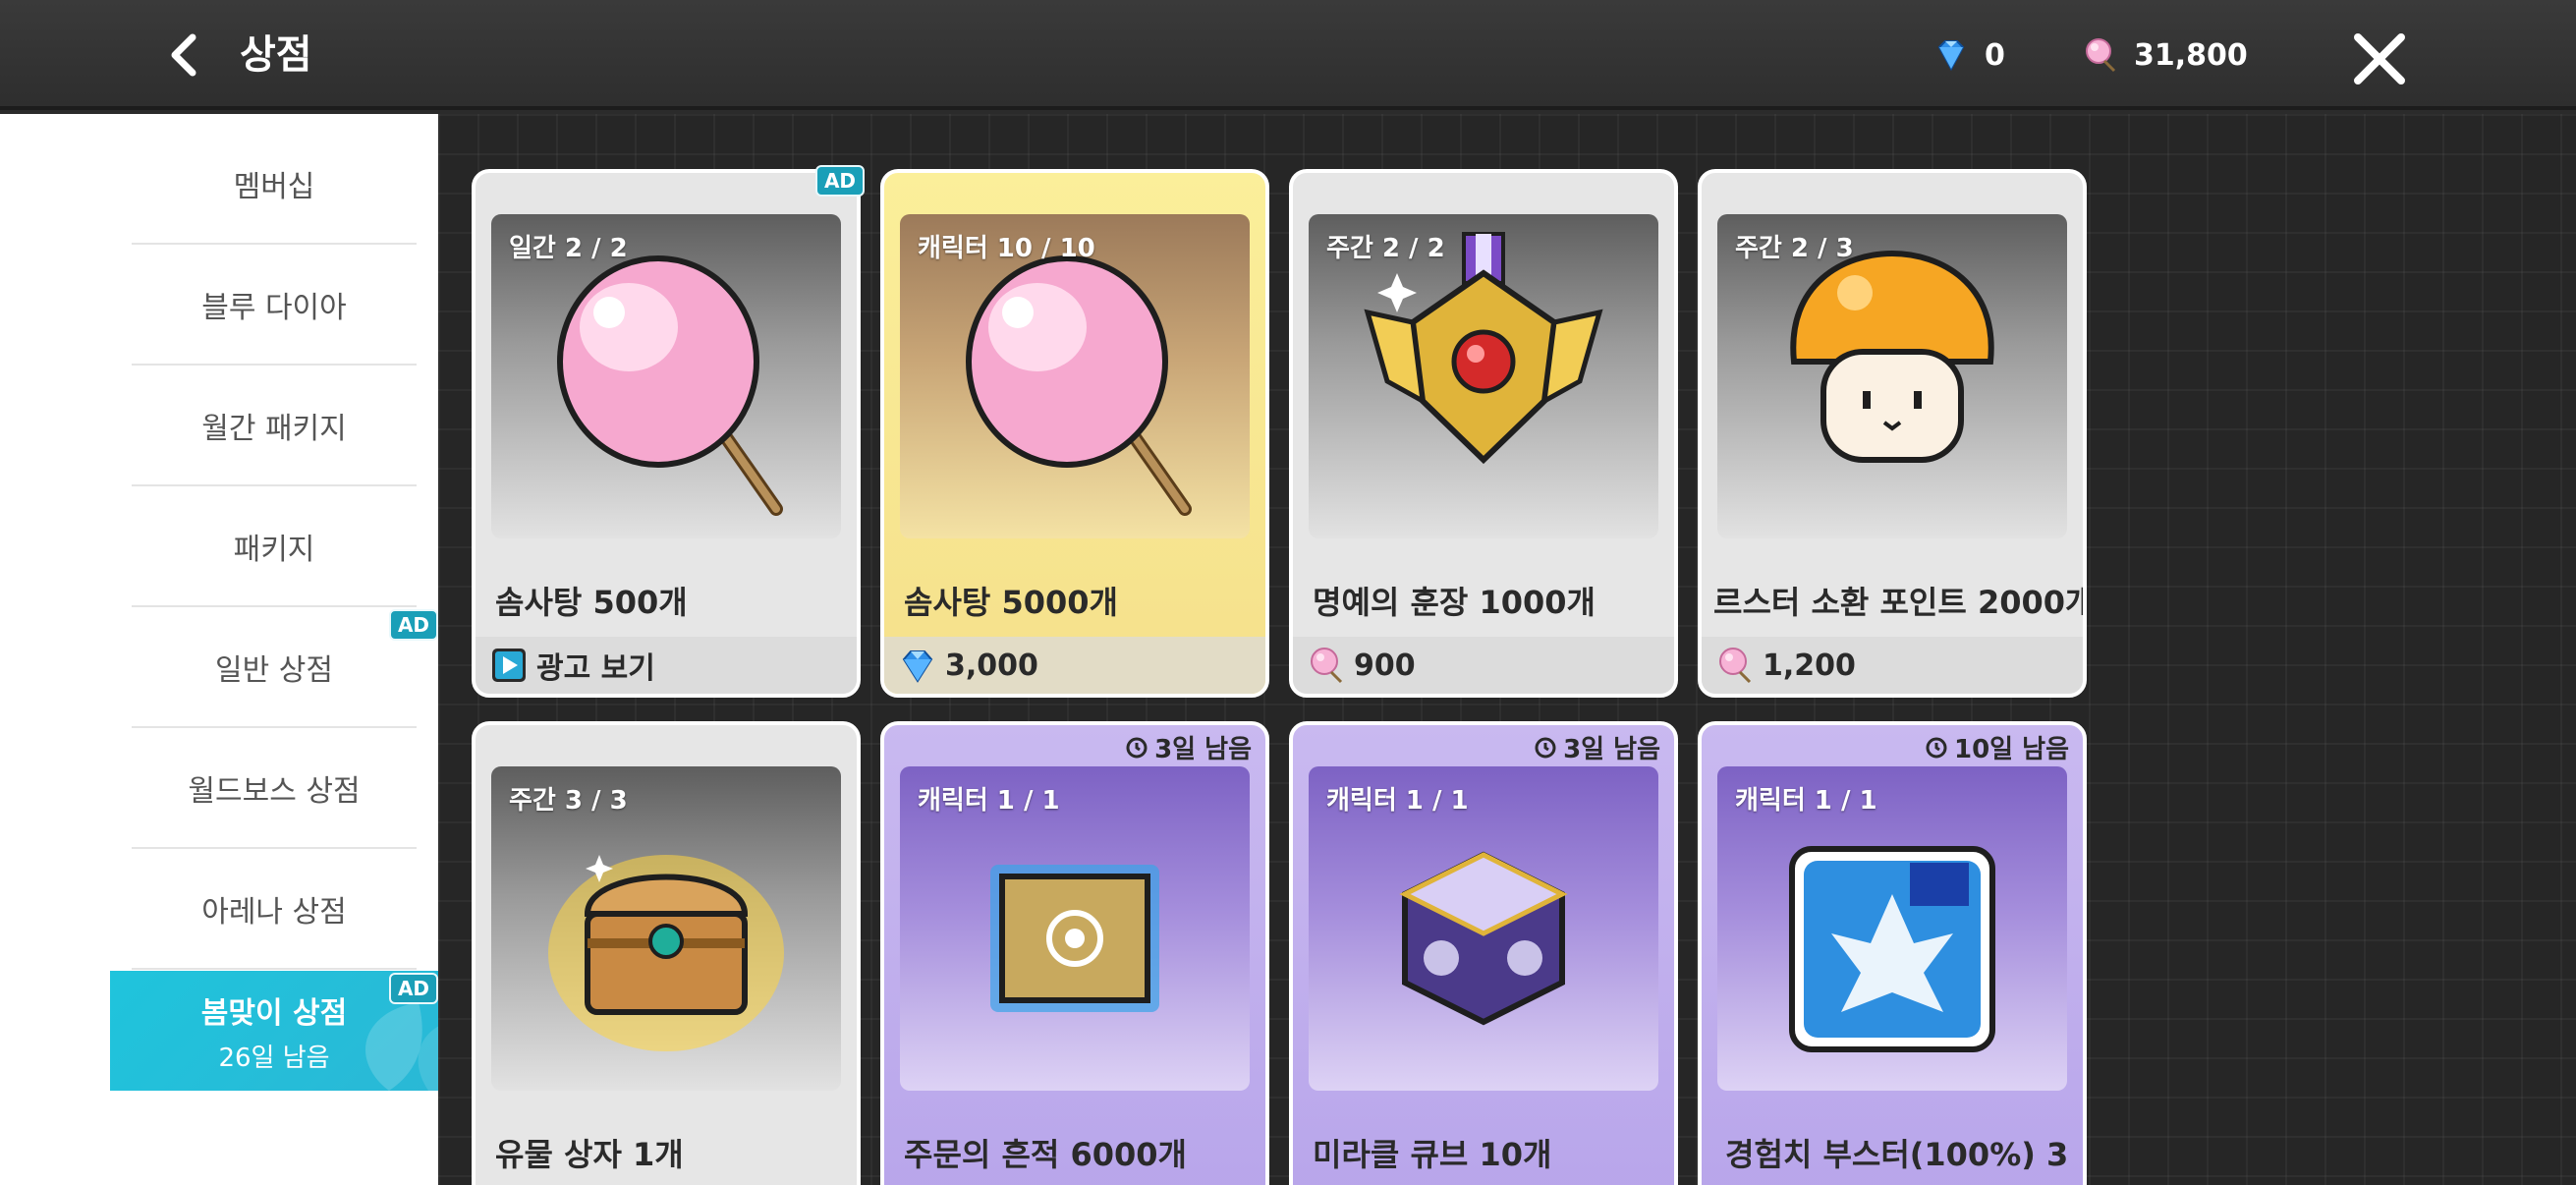 This screenshot has height=1185, width=2576. Describe the element at coordinates (1995, 55) in the screenshot. I see `blue-diamond-count: 0` at that location.